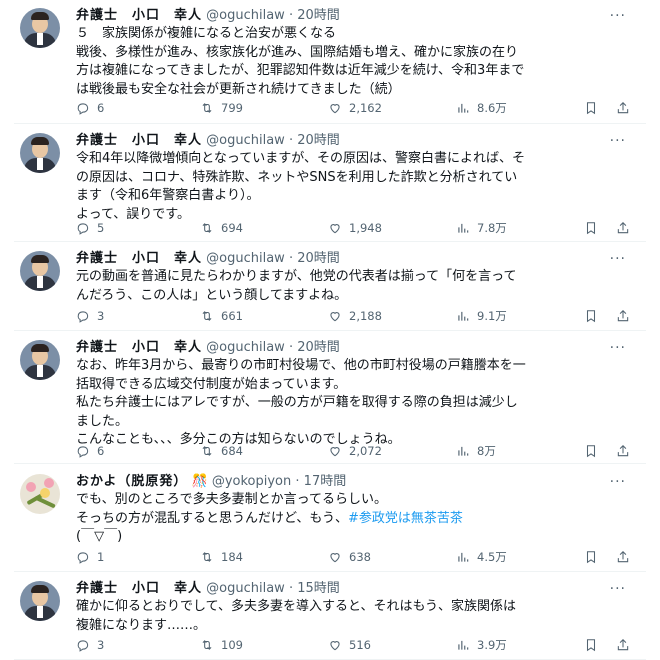 The image size is (660, 660). Describe the element at coordinates (349, 557) in the screenshot. I see `like-button: 638` at that location.